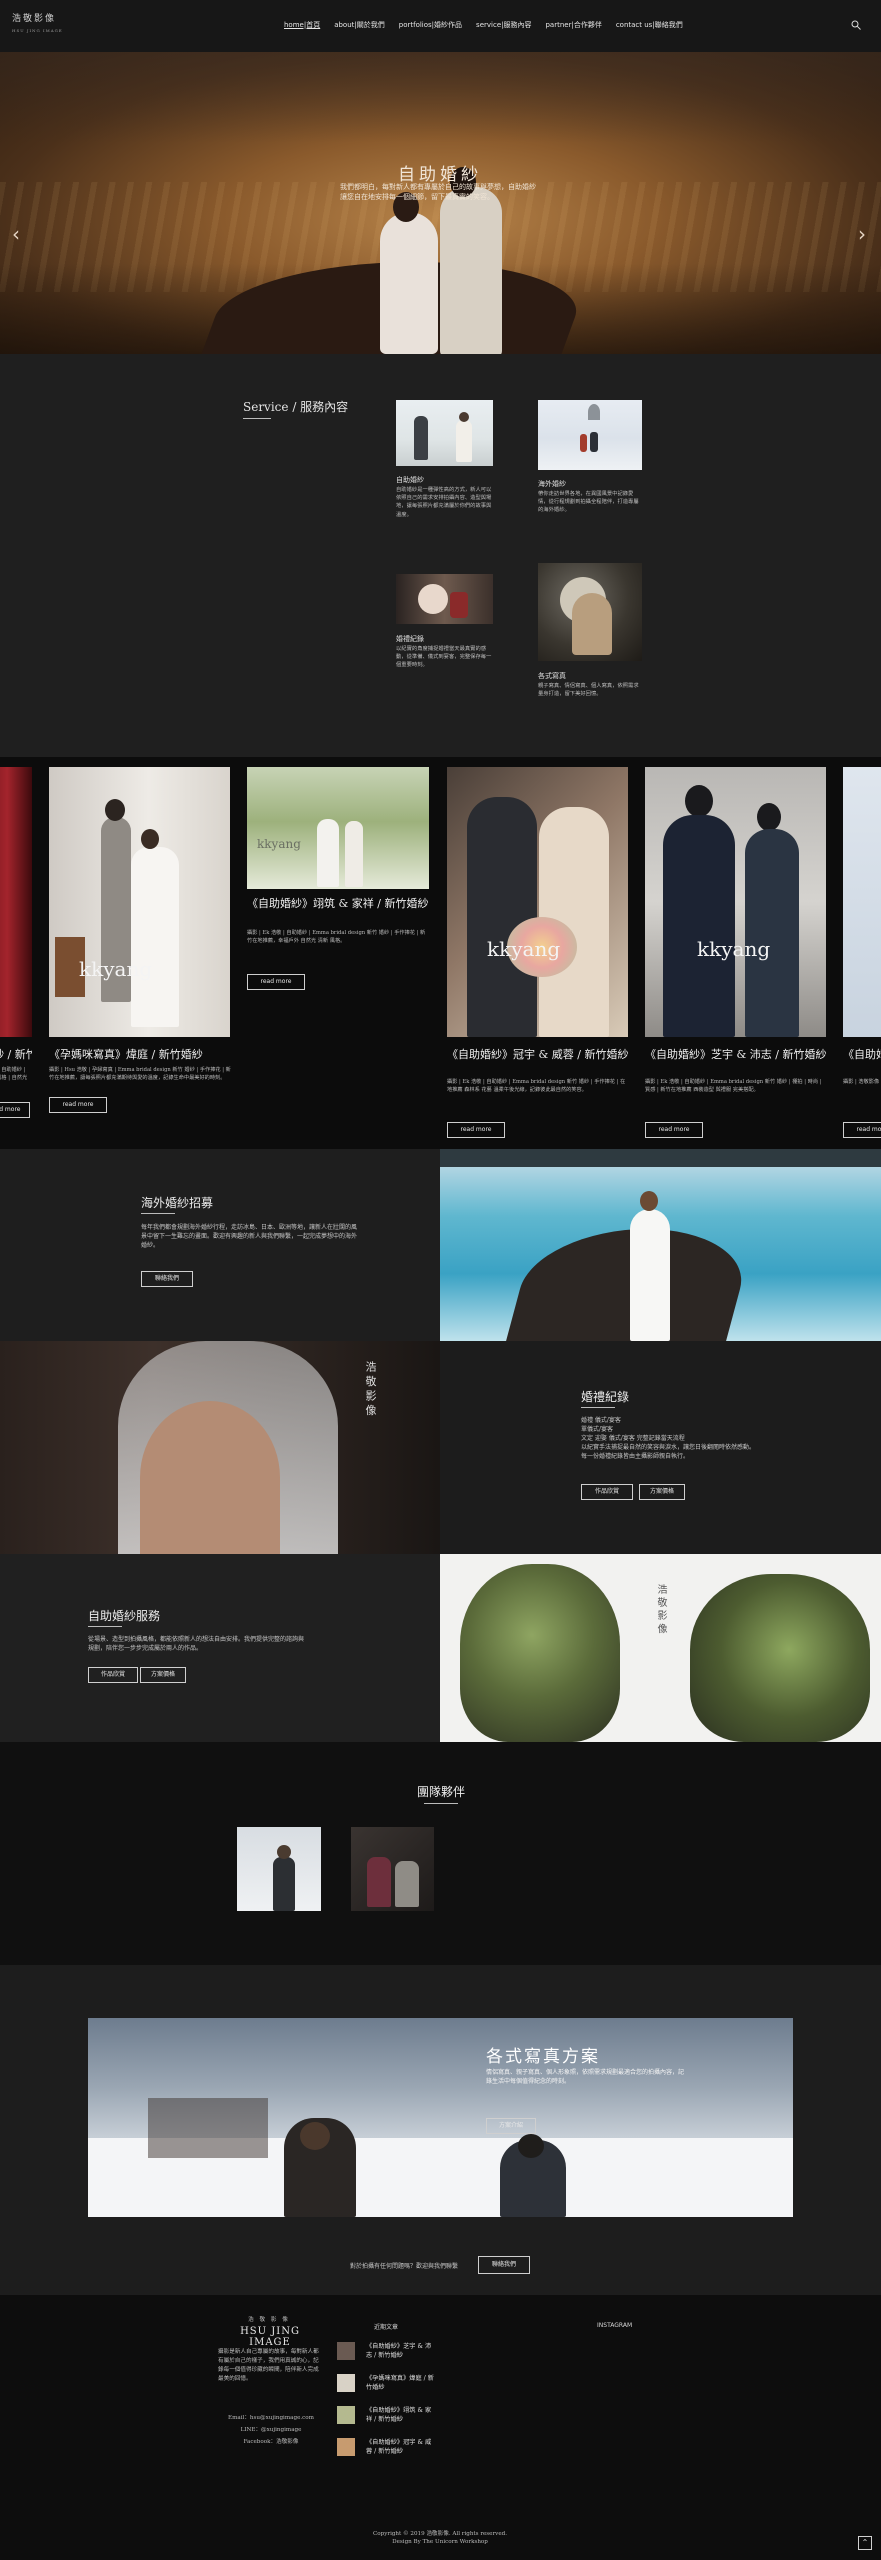  What do you see at coordinates (37, 30) in the screenshot?
I see `logo-subtext: HSU JING IMAGE` at bounding box center [37, 30].